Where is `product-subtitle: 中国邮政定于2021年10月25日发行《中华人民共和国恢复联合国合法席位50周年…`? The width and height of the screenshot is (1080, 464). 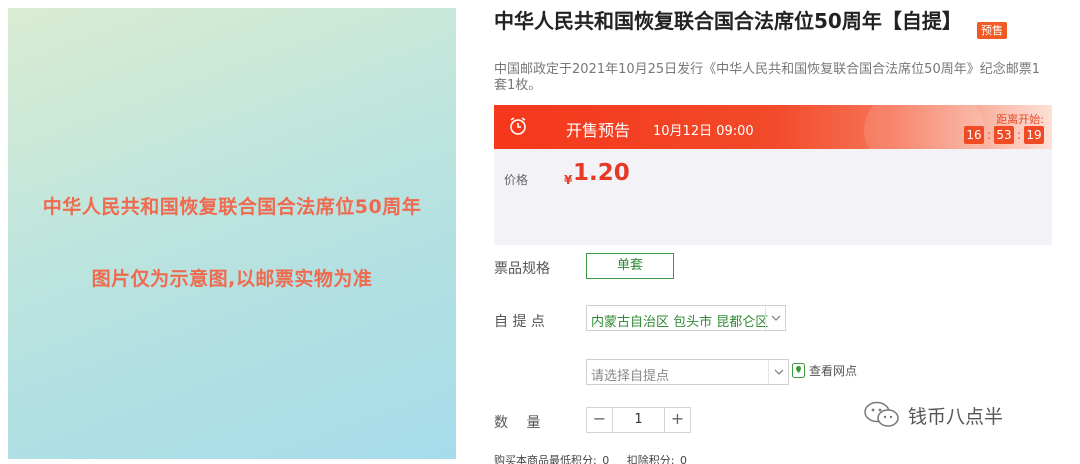
product-subtitle: 中国邮政定于2021年10月25日发行《中华人民共和国恢复联合国合法席位50周年… is located at coordinates (767, 77).